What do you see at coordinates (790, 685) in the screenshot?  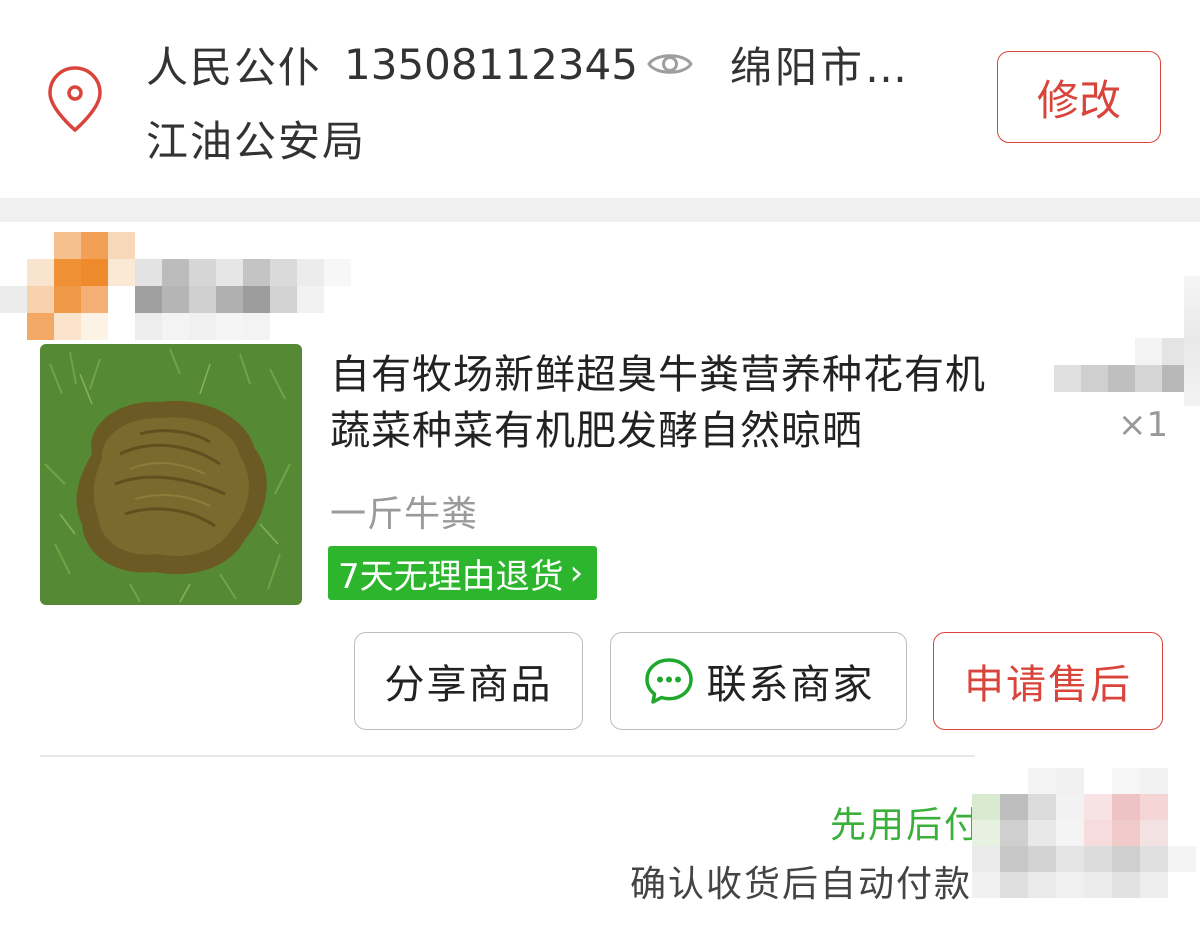 I see `contact-merchant-label: 联系商家` at bounding box center [790, 685].